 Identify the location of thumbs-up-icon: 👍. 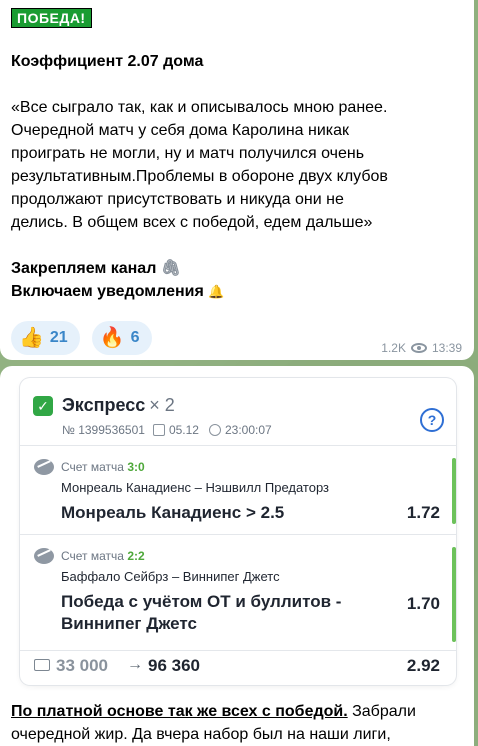
(31, 338).